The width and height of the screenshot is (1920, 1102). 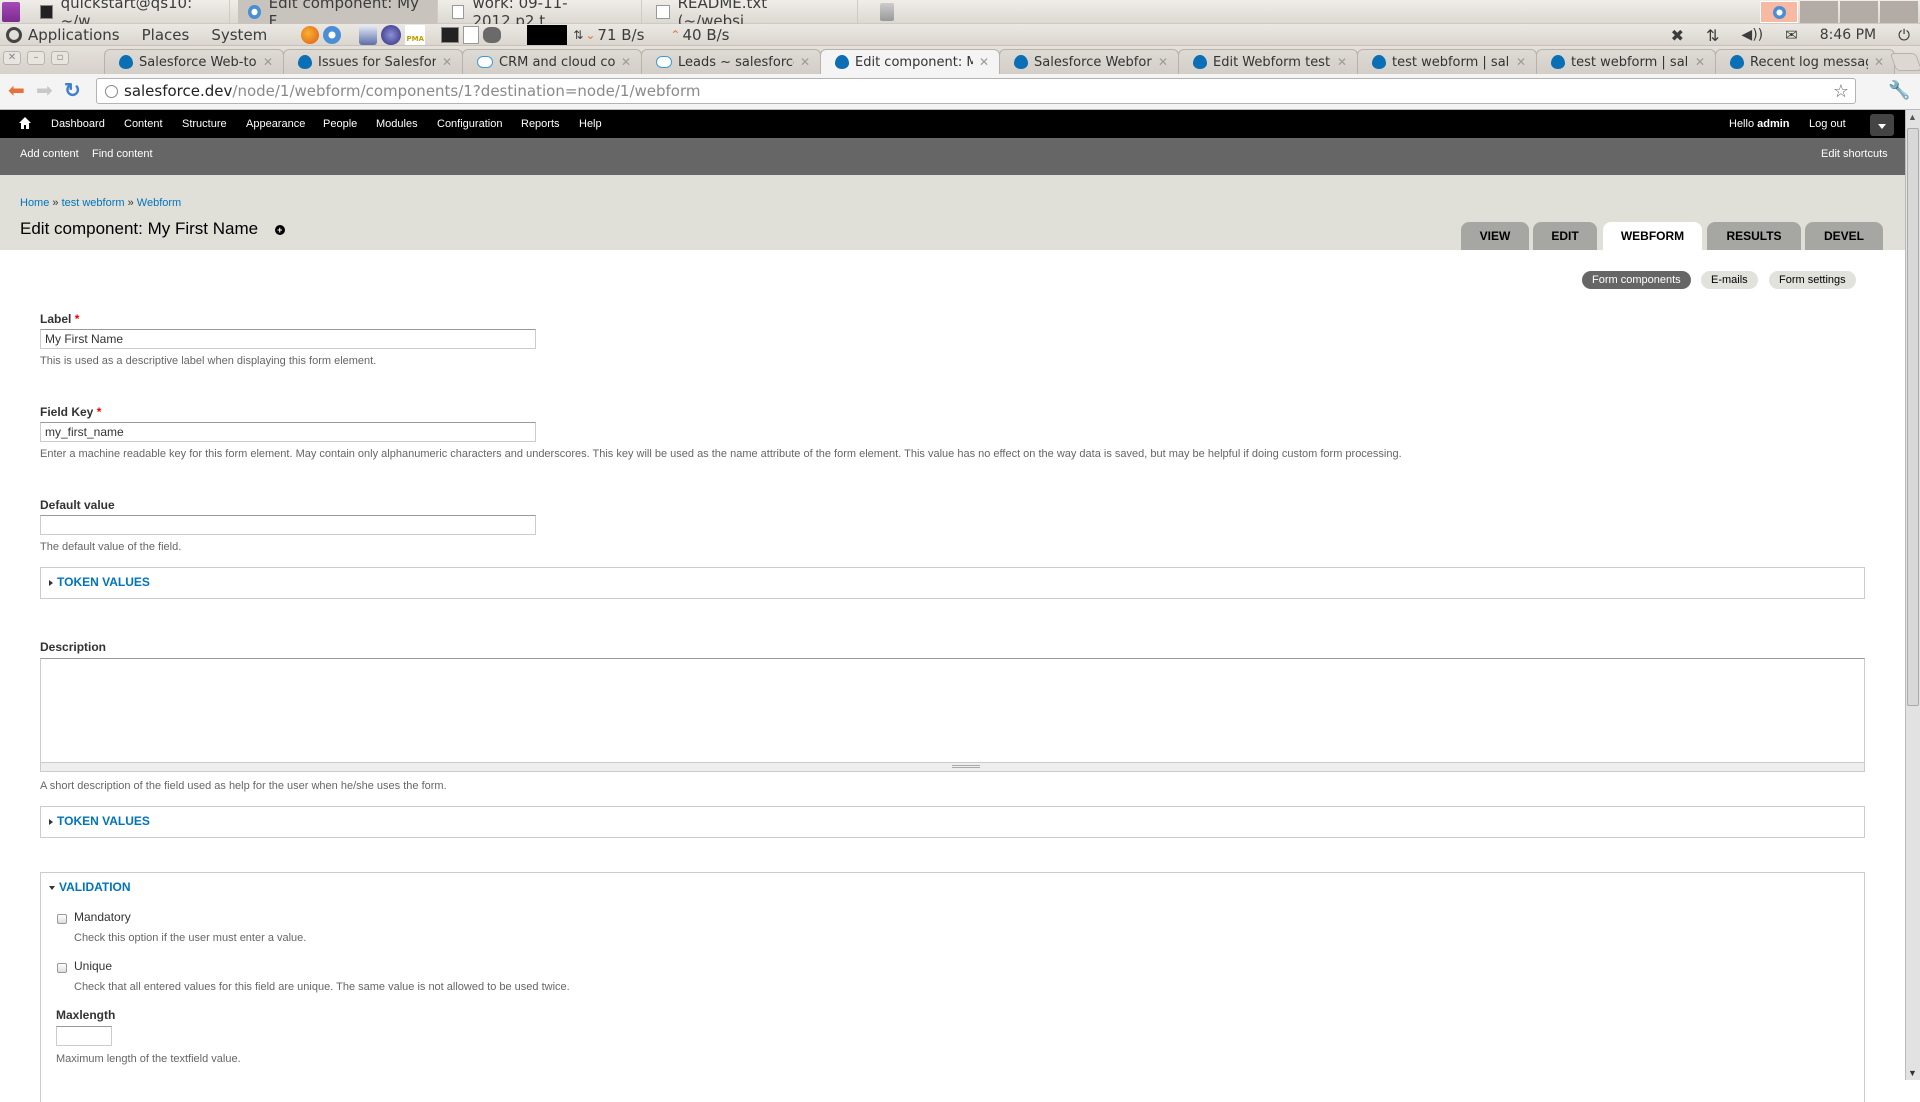 What do you see at coordinates (99, 821) in the screenshot?
I see `token-values-toggle-2: TOKEN VALUES` at bounding box center [99, 821].